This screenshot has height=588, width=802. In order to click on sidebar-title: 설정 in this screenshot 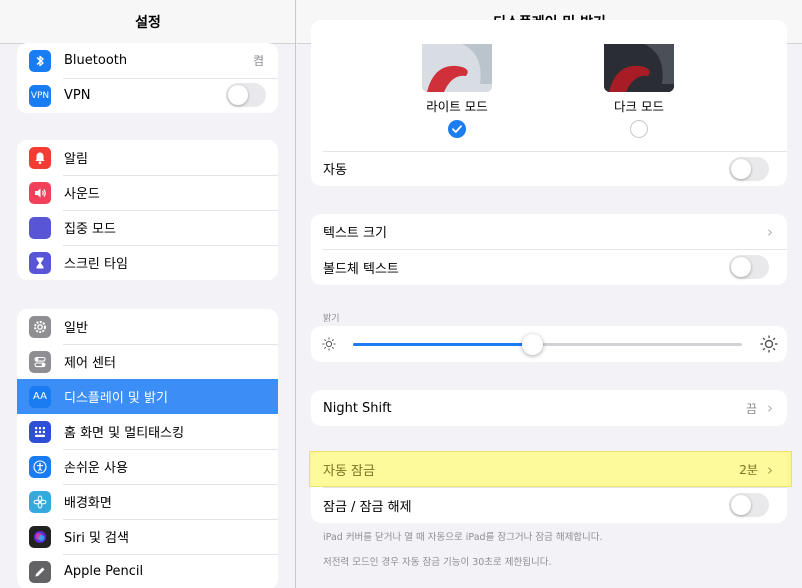, I will do `click(147, 22)`.